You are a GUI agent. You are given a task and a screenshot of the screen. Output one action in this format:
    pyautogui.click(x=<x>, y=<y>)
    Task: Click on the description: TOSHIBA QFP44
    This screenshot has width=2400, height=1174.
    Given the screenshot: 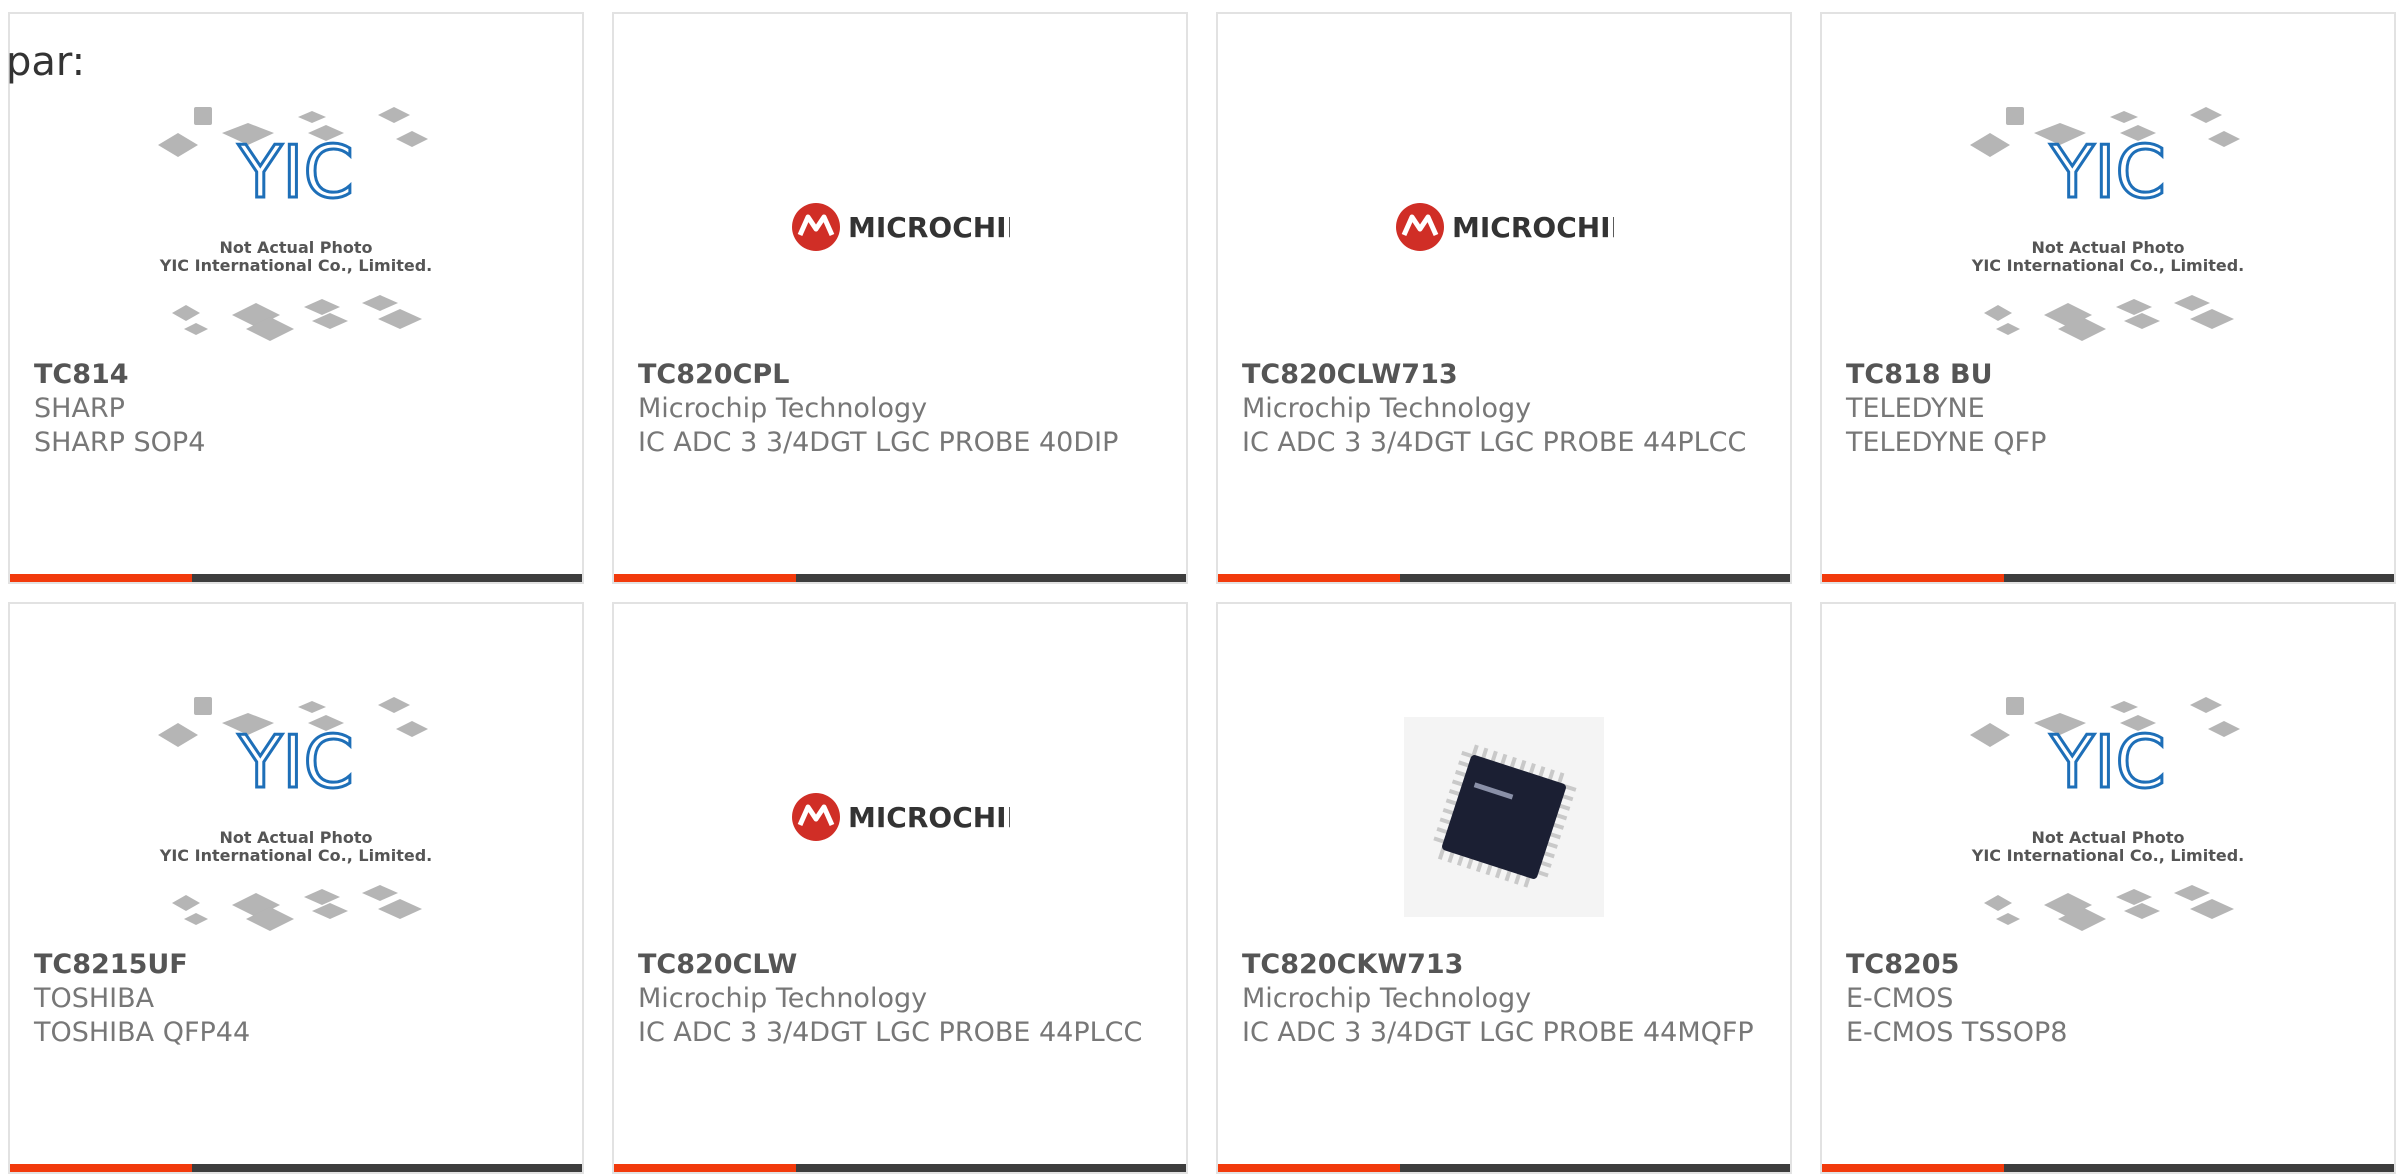 What is the action you would take?
    pyautogui.click(x=142, y=1032)
    